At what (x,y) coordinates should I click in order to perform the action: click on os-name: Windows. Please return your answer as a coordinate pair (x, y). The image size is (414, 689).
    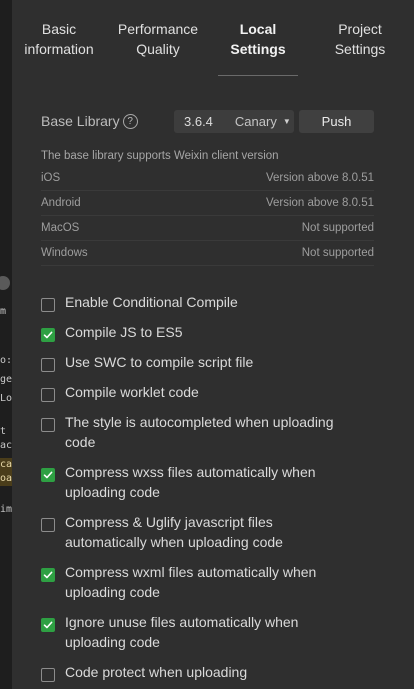
    Looking at the image, I should click on (64, 253).